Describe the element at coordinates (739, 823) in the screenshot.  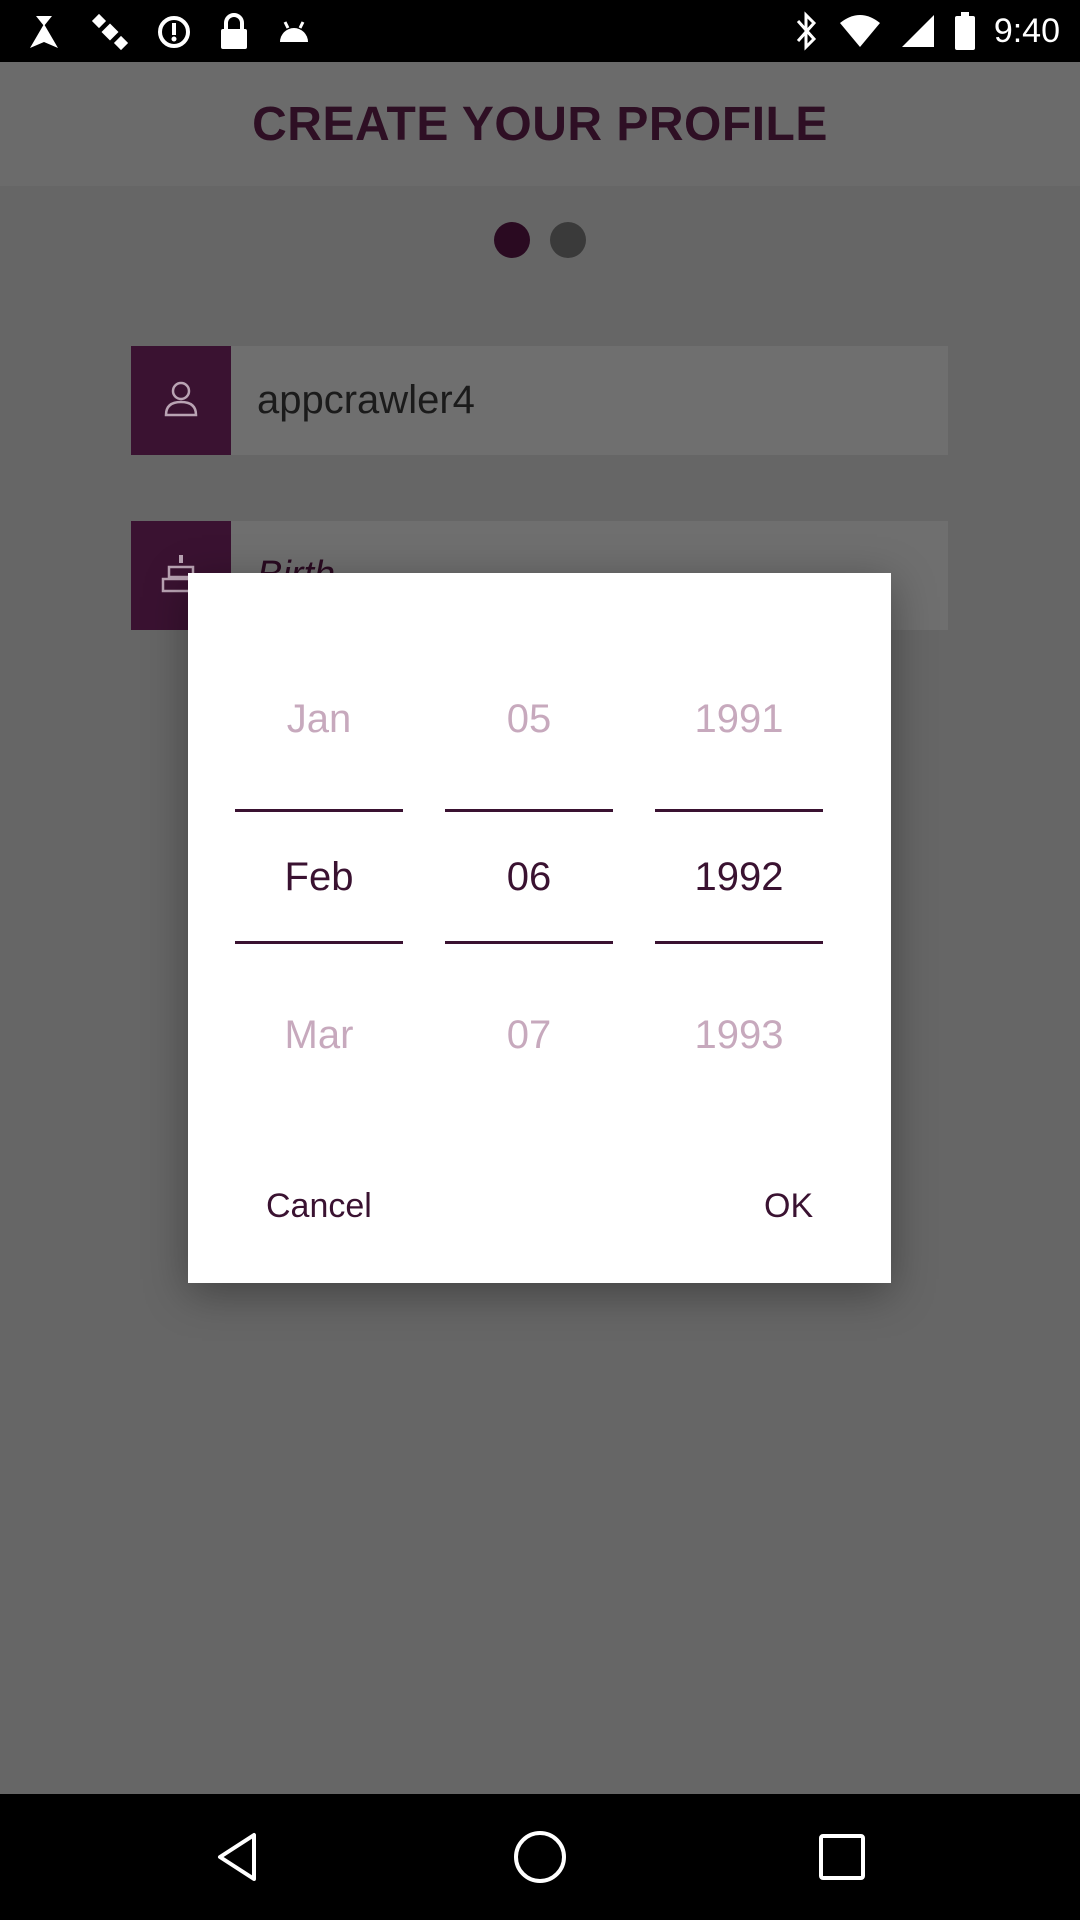
I see `year-picker: 1991 1992 1993` at that location.